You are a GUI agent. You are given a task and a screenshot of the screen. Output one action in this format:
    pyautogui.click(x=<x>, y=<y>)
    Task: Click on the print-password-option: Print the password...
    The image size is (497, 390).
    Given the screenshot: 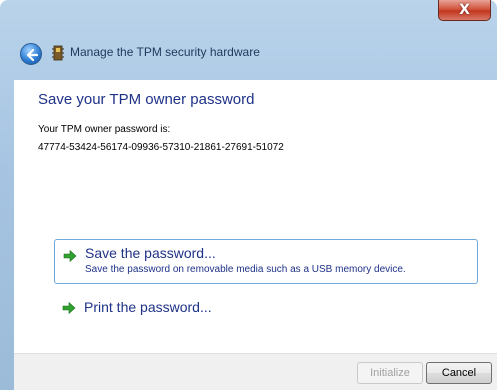 What is the action you would take?
    pyautogui.click(x=266, y=309)
    